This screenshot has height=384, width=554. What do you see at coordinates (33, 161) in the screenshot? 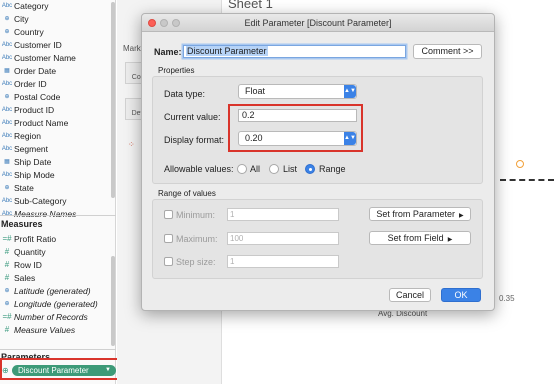
I see `field-label: Ship Date` at bounding box center [33, 161].